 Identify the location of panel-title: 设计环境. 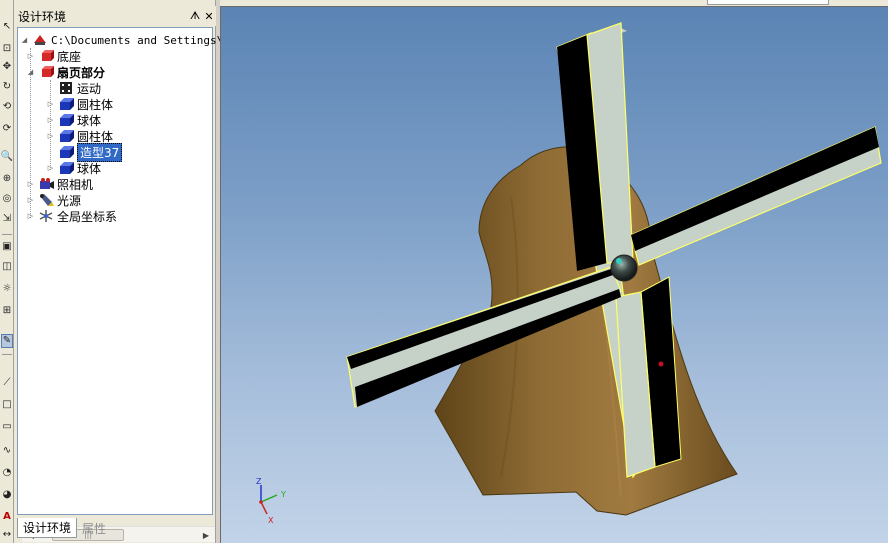
(42, 16).